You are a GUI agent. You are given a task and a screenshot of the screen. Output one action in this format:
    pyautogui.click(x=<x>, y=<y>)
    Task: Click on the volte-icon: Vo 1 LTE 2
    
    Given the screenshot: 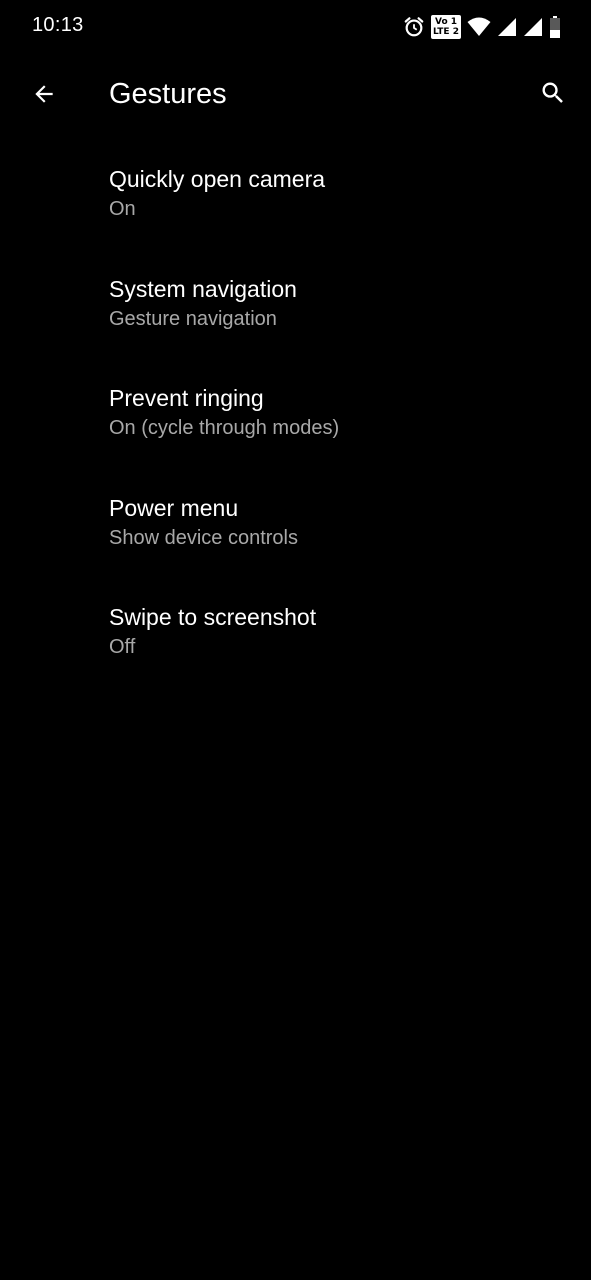 What is the action you would take?
    pyautogui.click(x=446, y=27)
    